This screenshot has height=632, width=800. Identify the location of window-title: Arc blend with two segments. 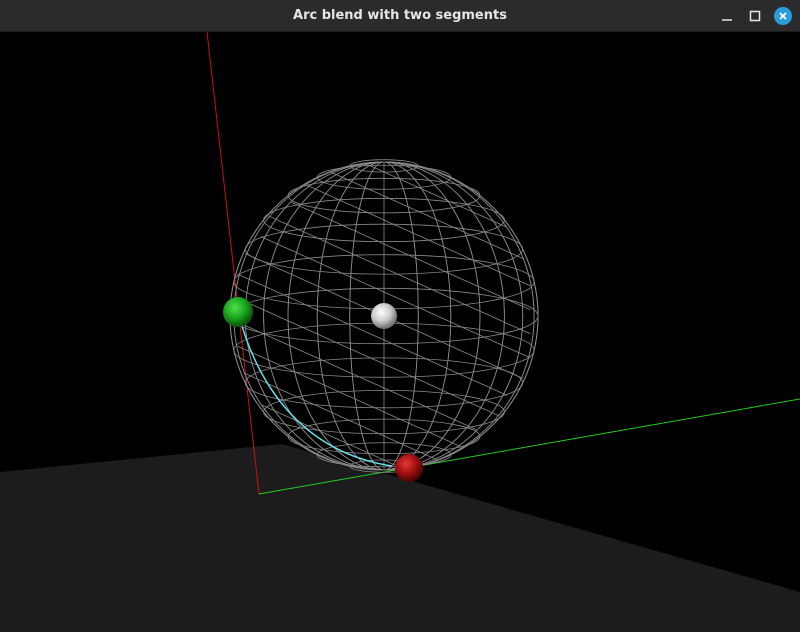
(400, 15).